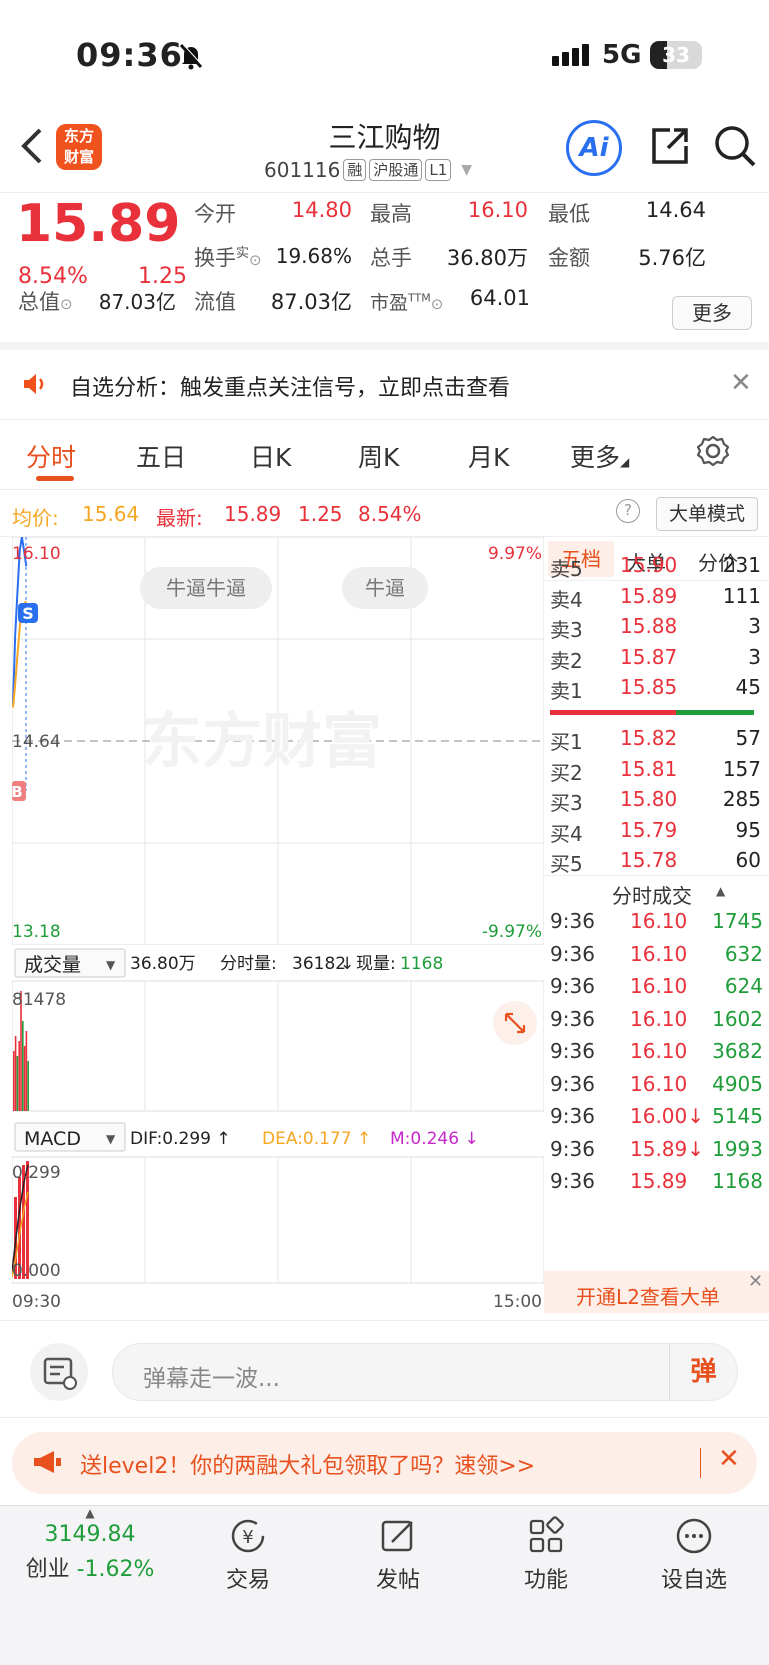 This screenshot has width=769, height=1665. I want to click on turnover-value: 19.68%, so click(313, 256).